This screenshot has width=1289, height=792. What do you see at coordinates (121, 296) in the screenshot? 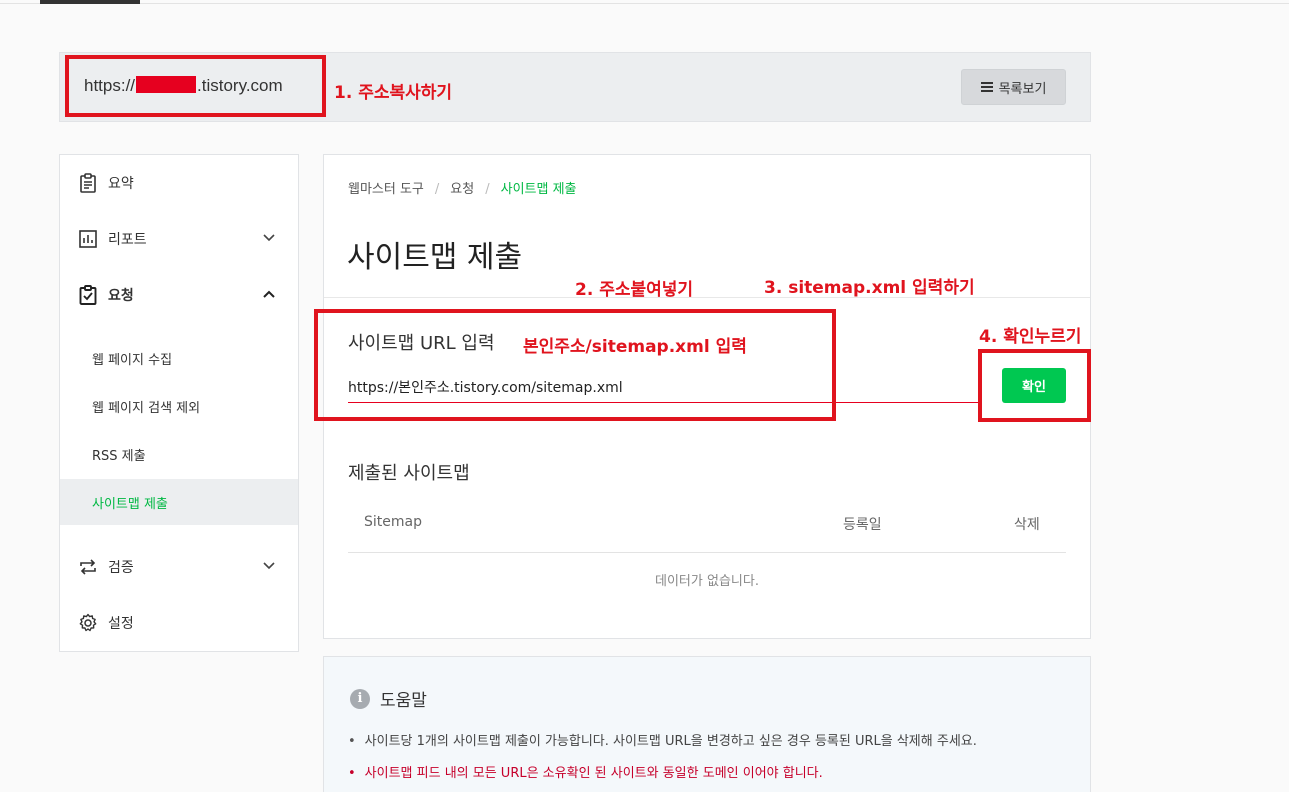
I see `sidebar-item-label: 요청` at bounding box center [121, 296].